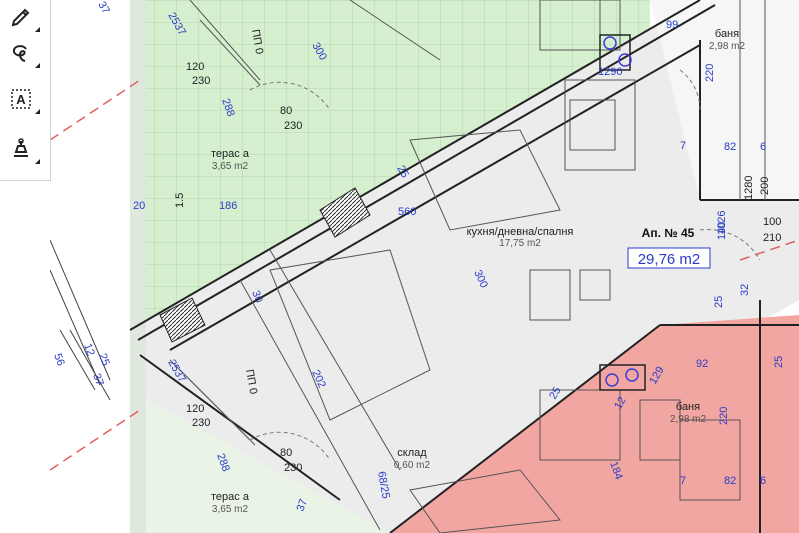  Describe the element at coordinates (702, 364) in the screenshot. I see `dim-label: 92` at that location.